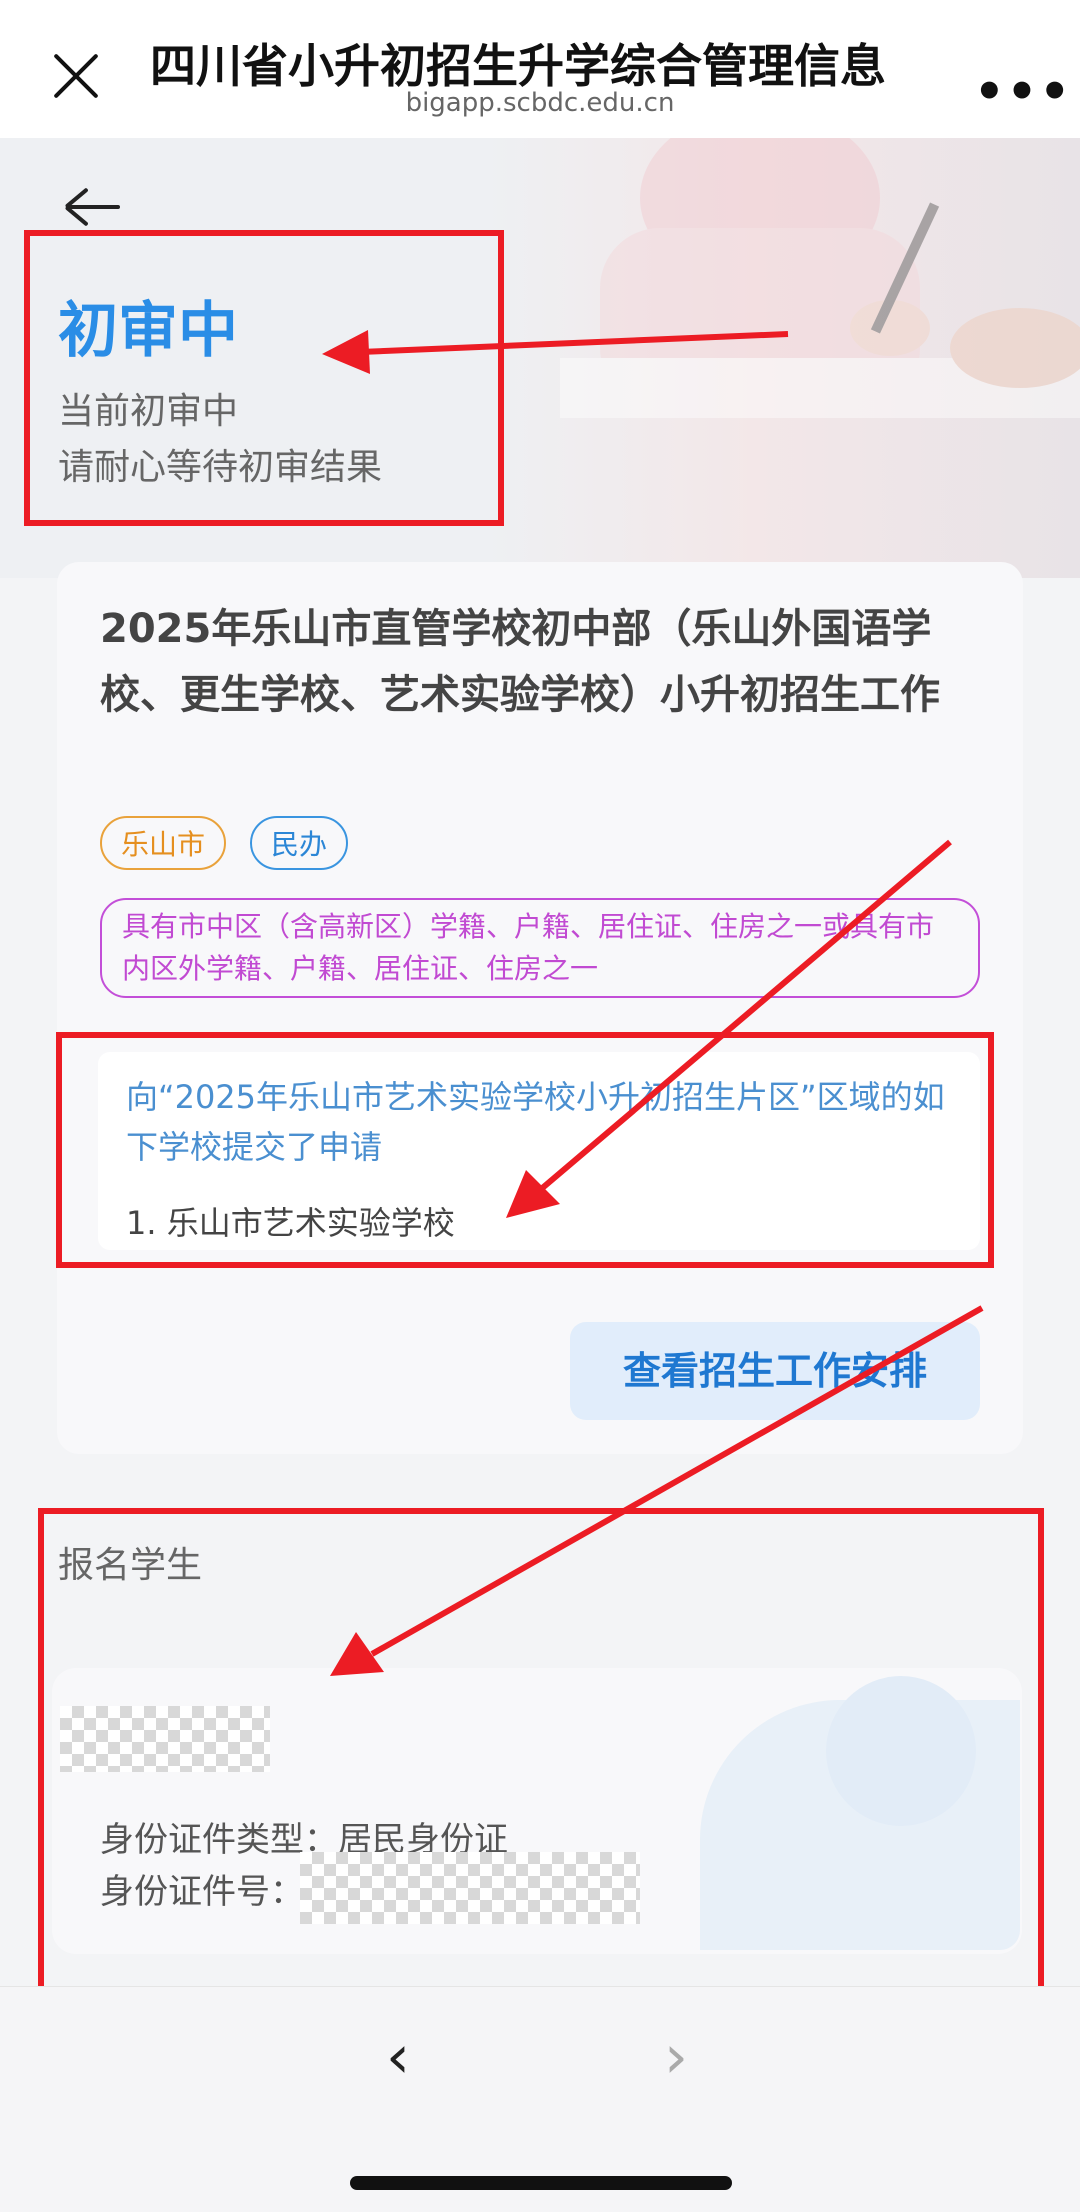  Describe the element at coordinates (676, 2057) in the screenshot. I see `nav-forward-icon: ›` at that location.